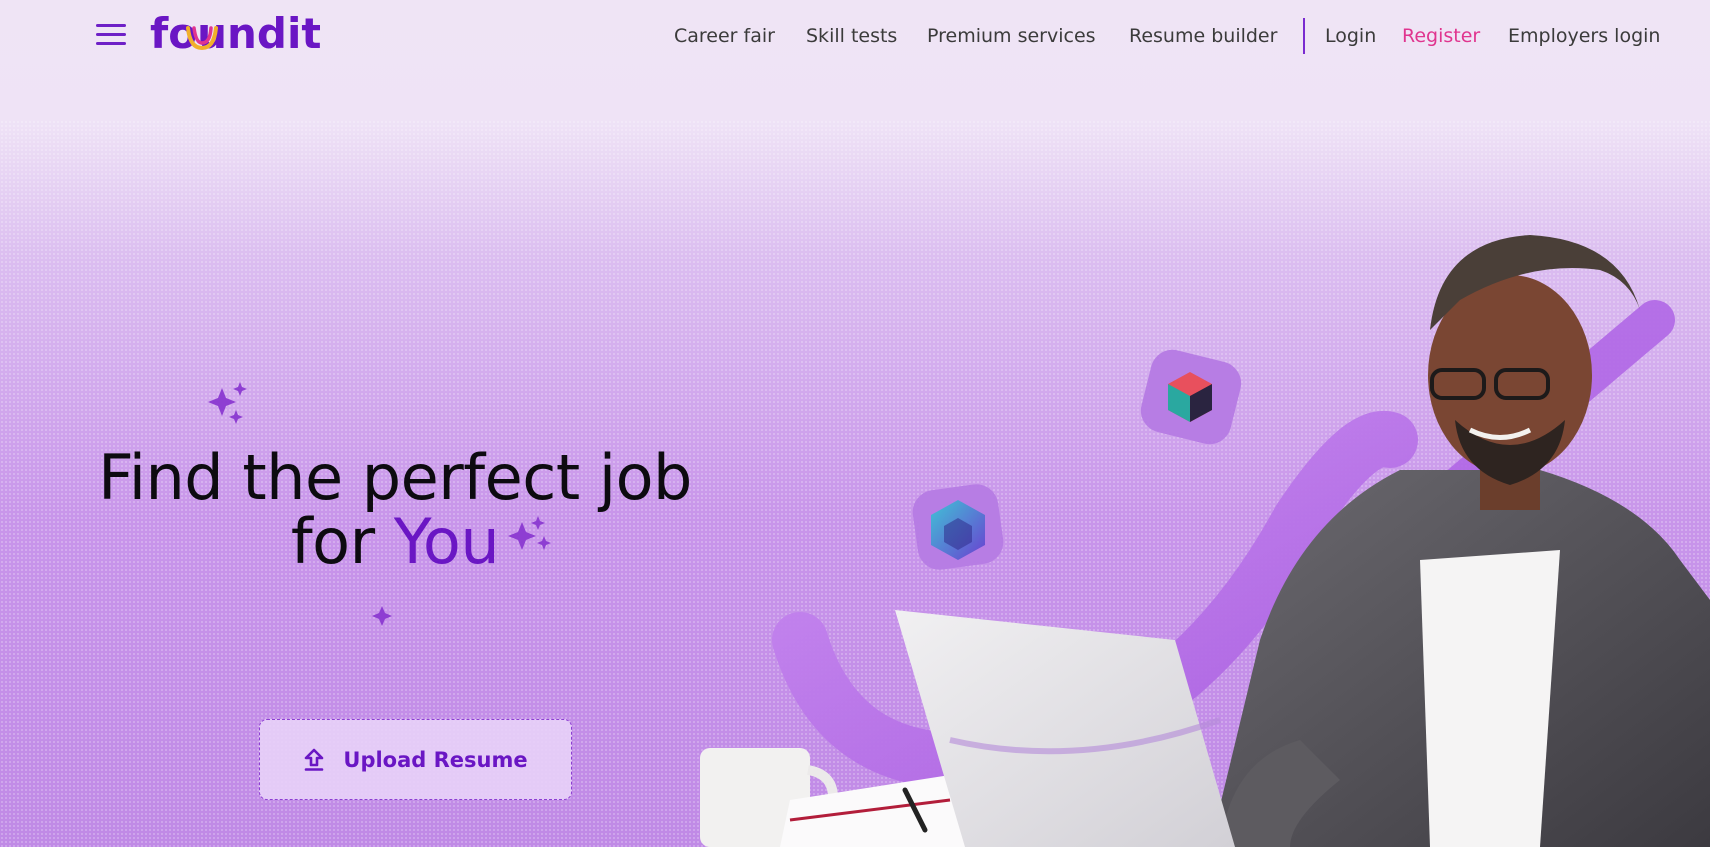 The image size is (1710, 847). Describe the element at coordinates (342, 541) in the screenshot. I see `headline-prefix: for` at that location.